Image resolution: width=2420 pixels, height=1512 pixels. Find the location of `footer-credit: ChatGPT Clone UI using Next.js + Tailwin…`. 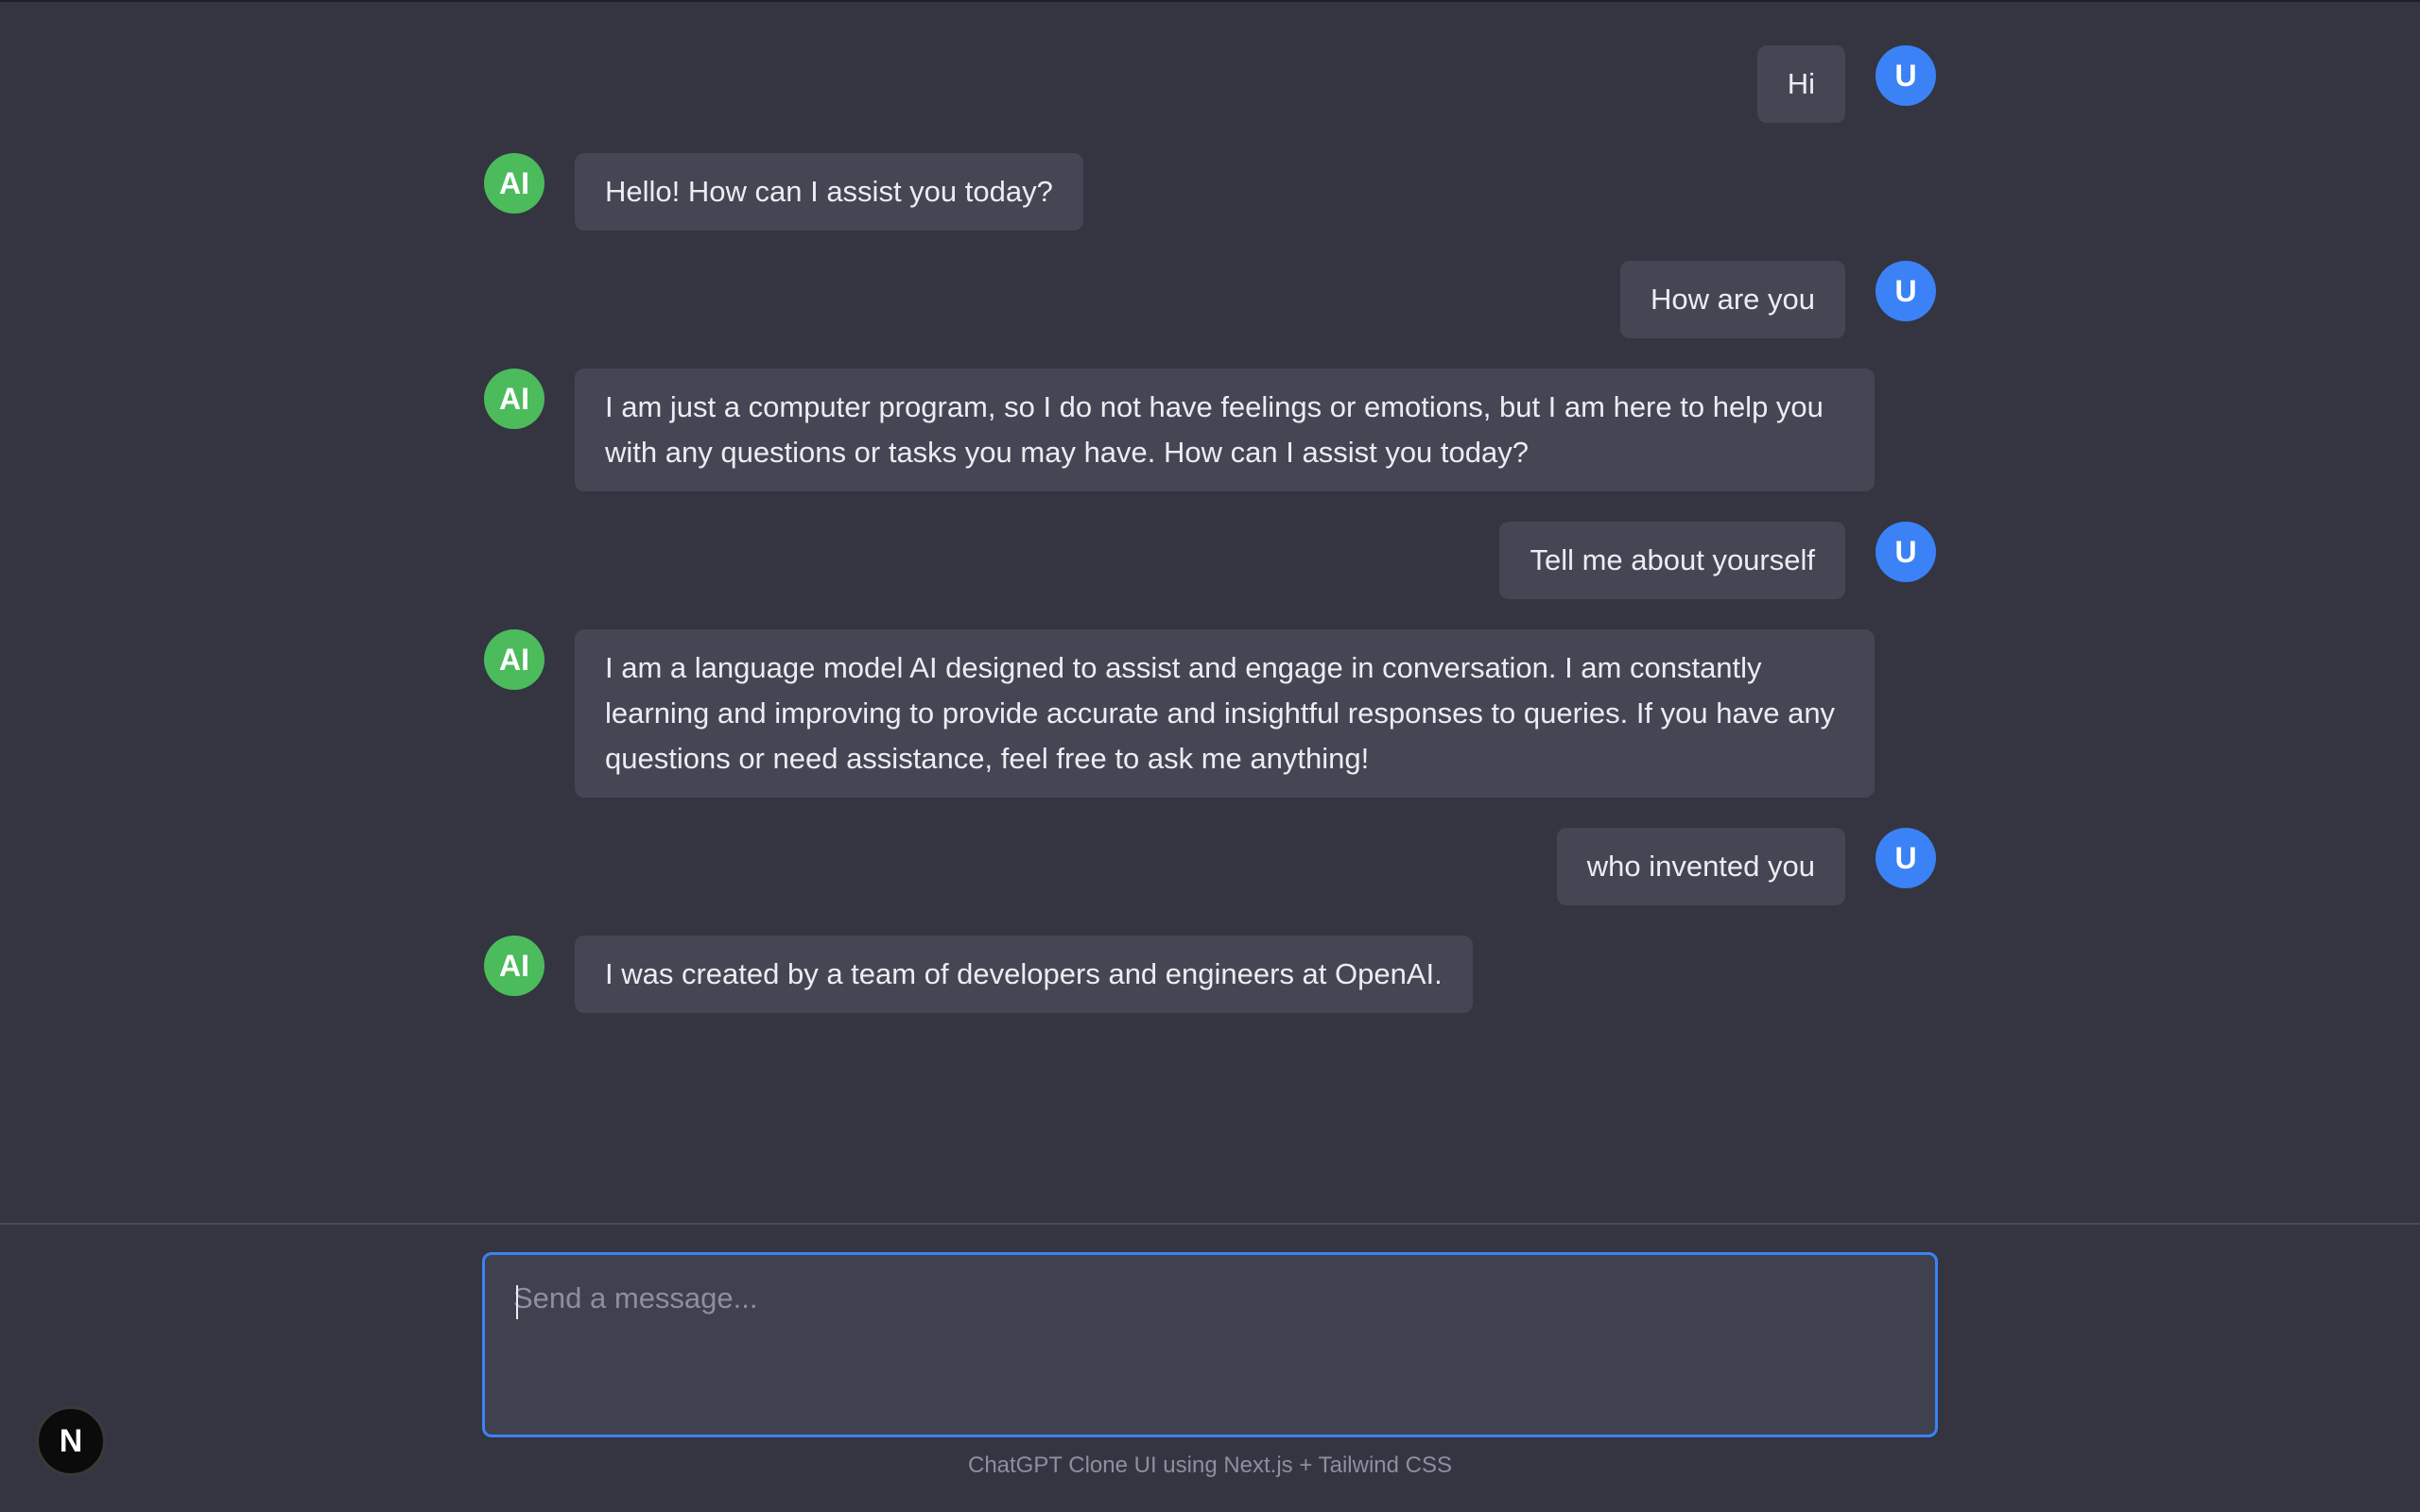

footer-credit: ChatGPT Clone UI using Next.js + Tailwin… is located at coordinates (1210, 1465).